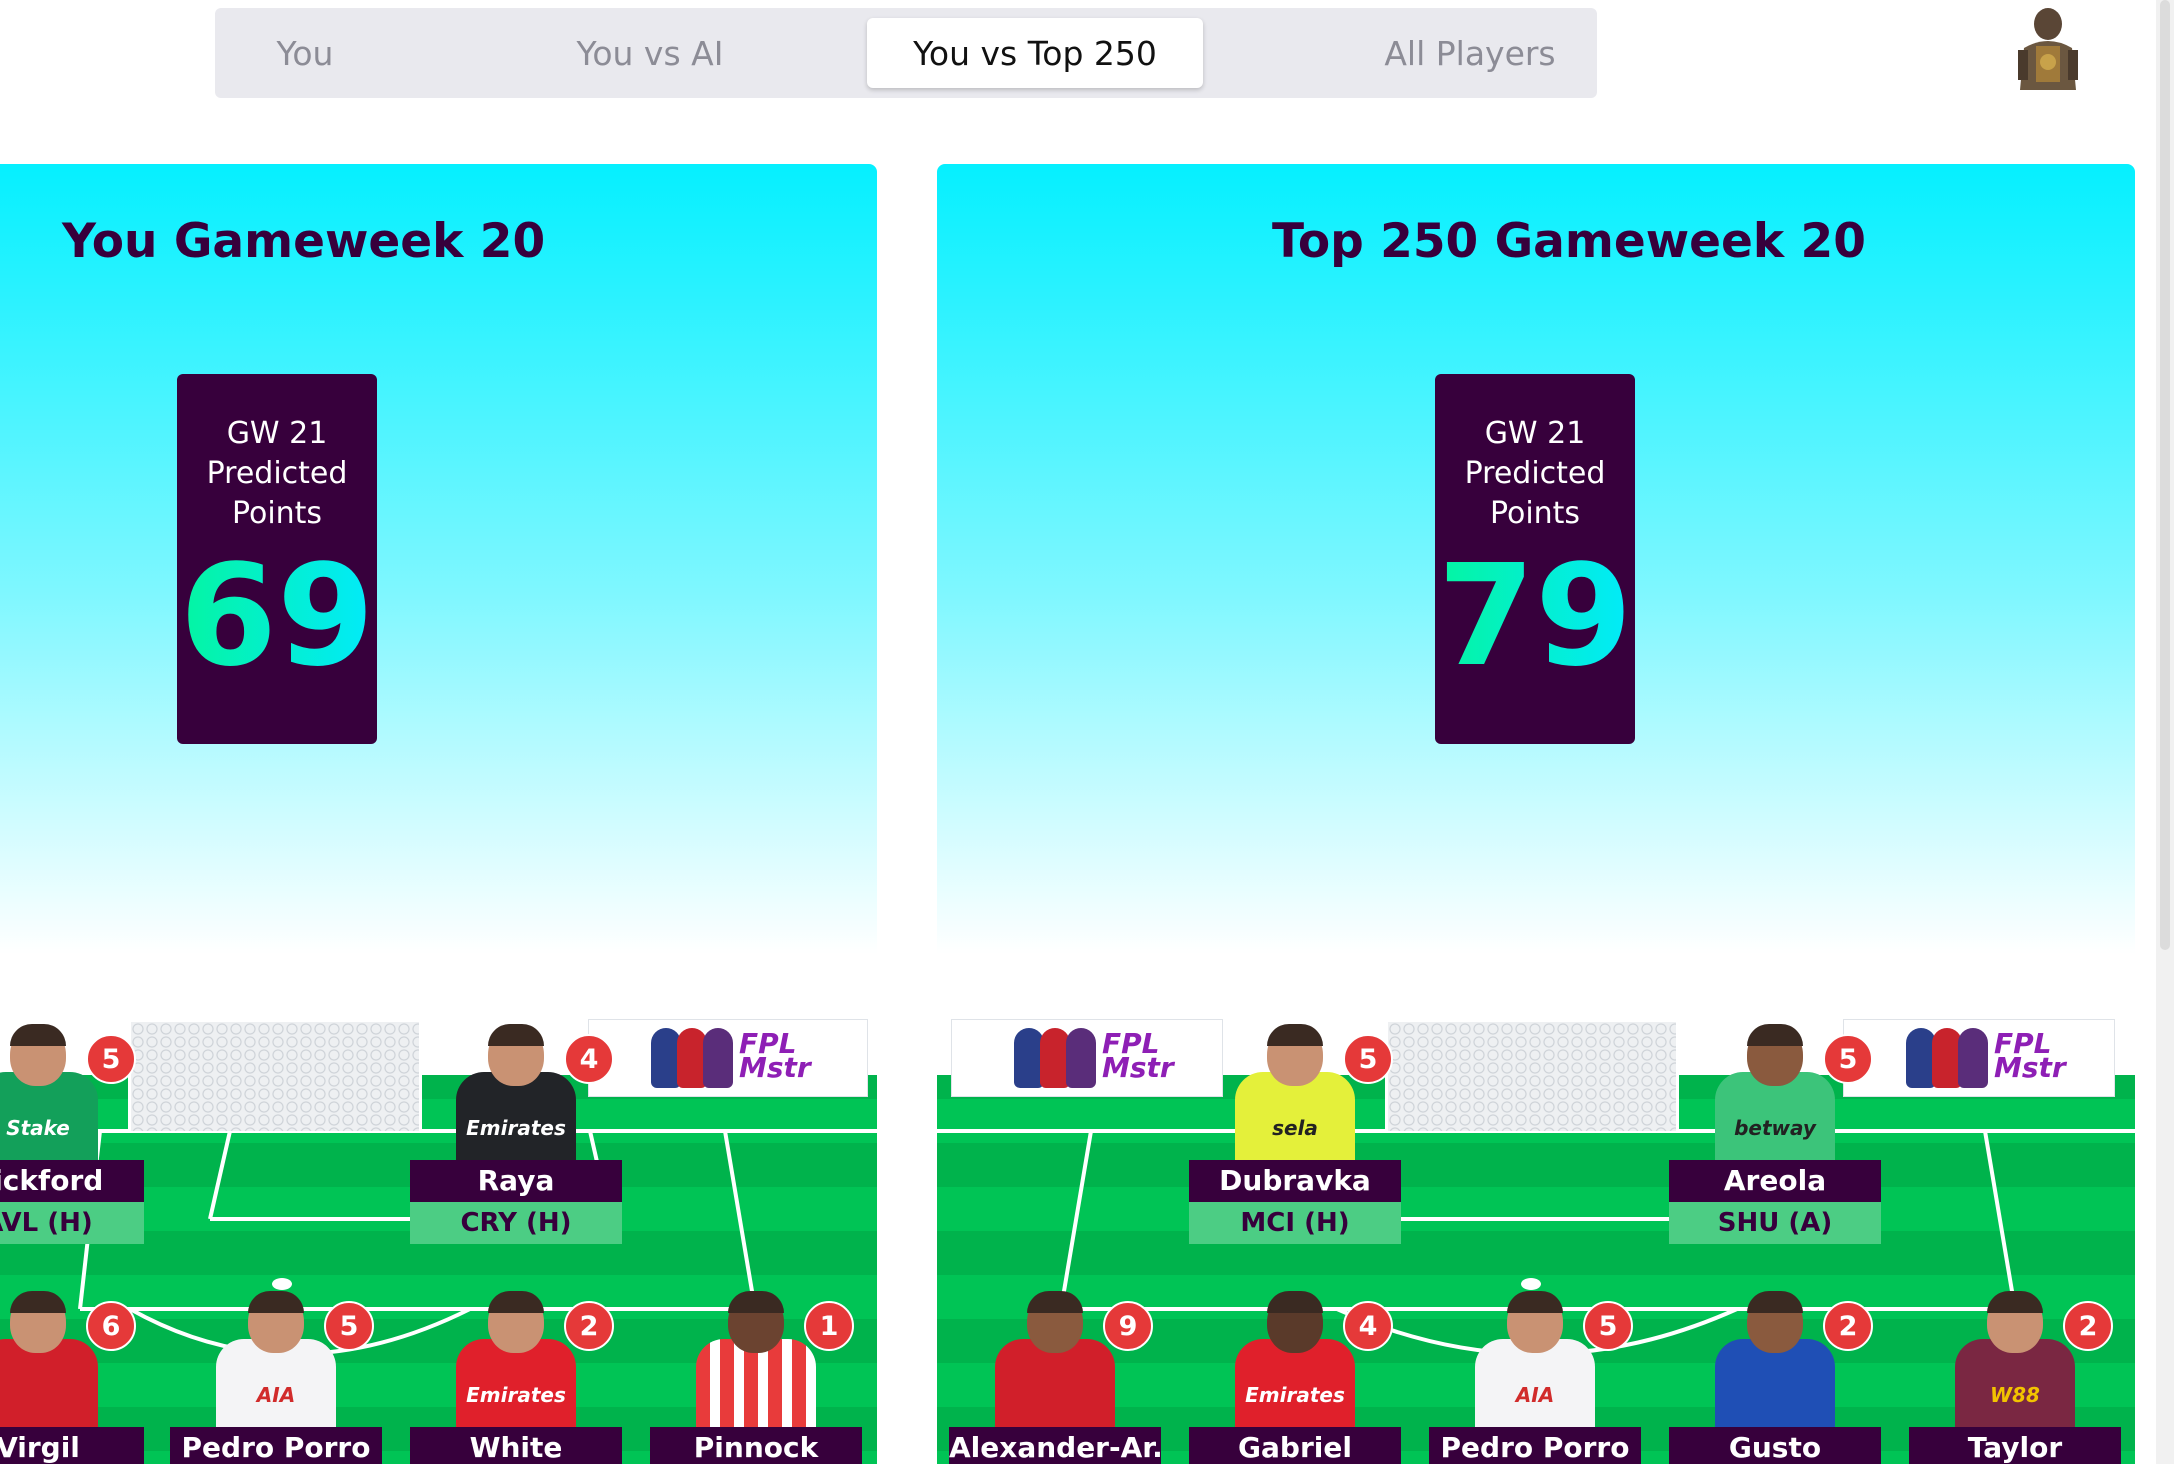 The width and height of the screenshot is (2174, 1464). What do you see at coordinates (1470, 53) in the screenshot?
I see `tab-all-players: All Players` at bounding box center [1470, 53].